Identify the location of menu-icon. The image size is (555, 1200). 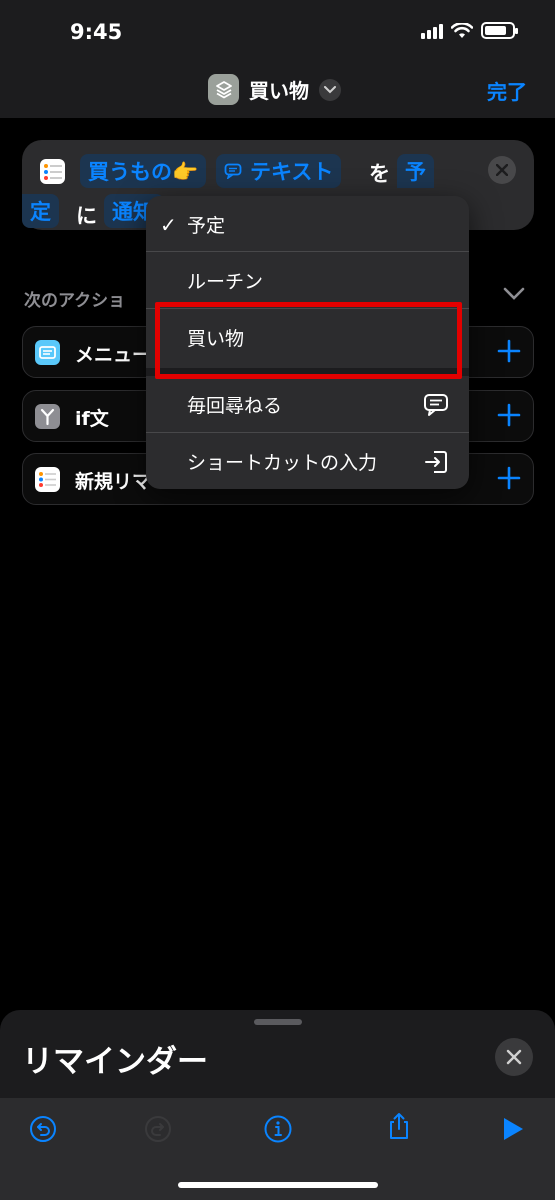
(47, 352).